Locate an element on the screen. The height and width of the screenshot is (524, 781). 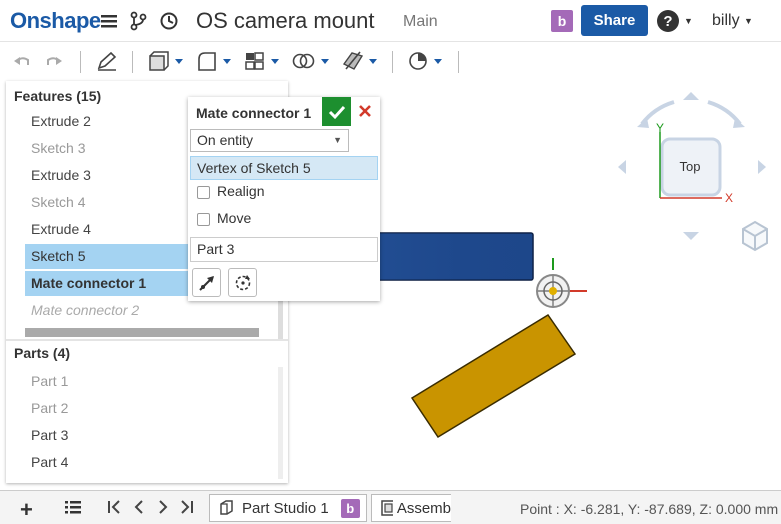
reorient-secondary-axis-button is located at coordinates (242, 282).